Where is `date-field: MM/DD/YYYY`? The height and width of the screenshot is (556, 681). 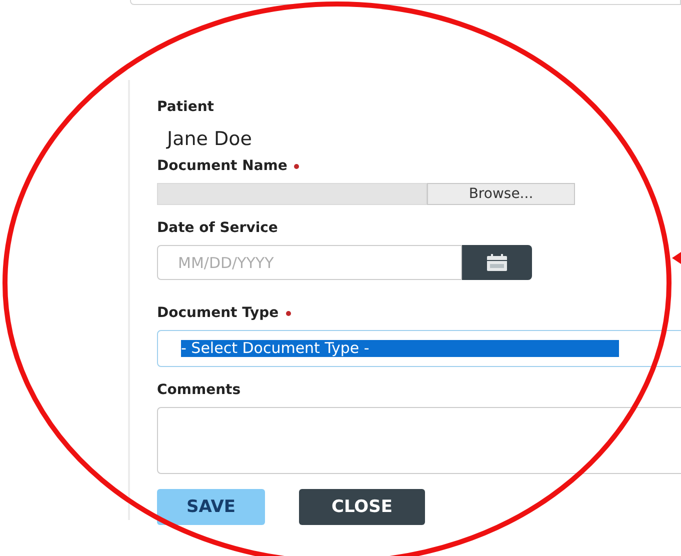
date-field: MM/DD/YYYY is located at coordinates (309, 262).